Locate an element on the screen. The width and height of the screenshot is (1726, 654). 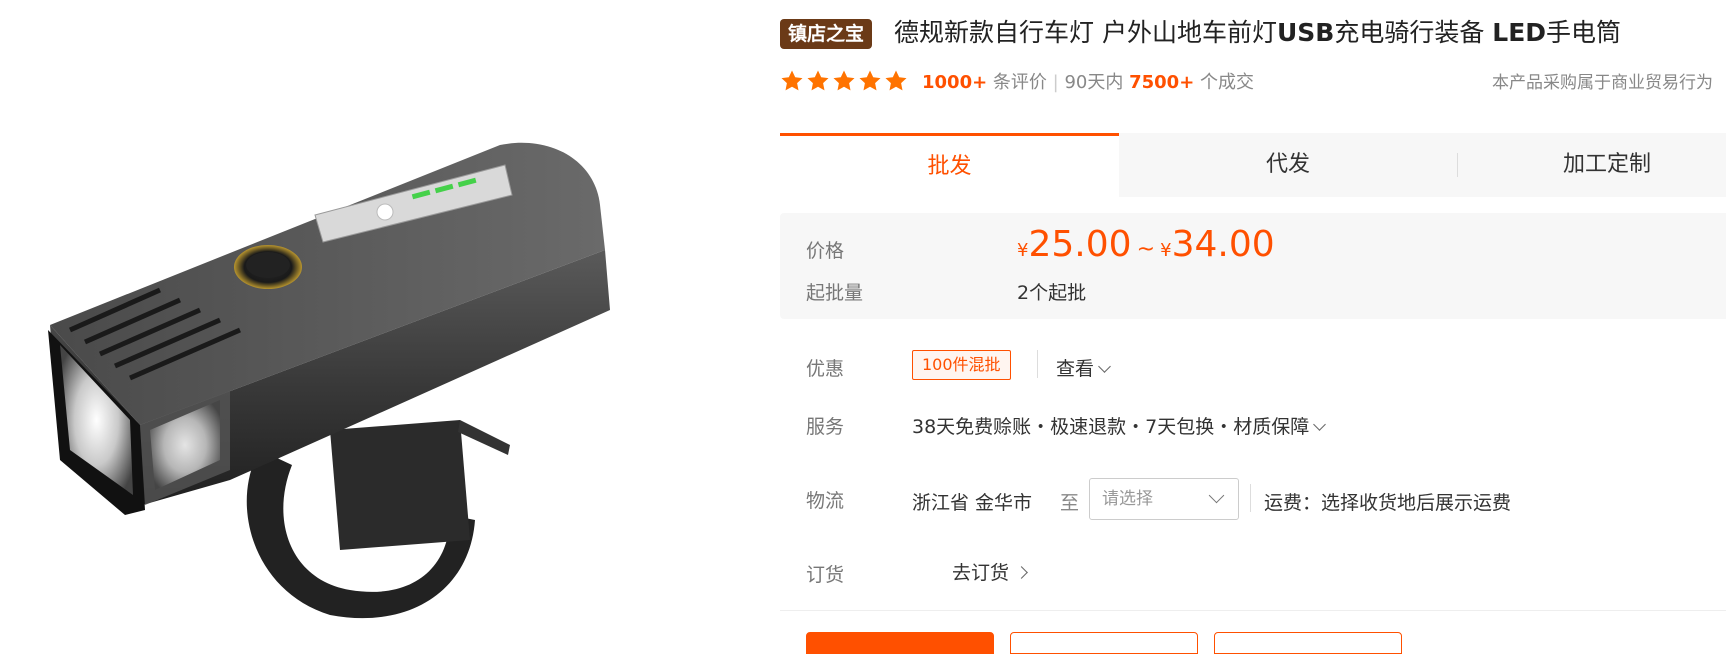
reviews-link: 1000+ 条评价 | 90天内 7500+ 个成交 is located at coordinates (1088, 83).